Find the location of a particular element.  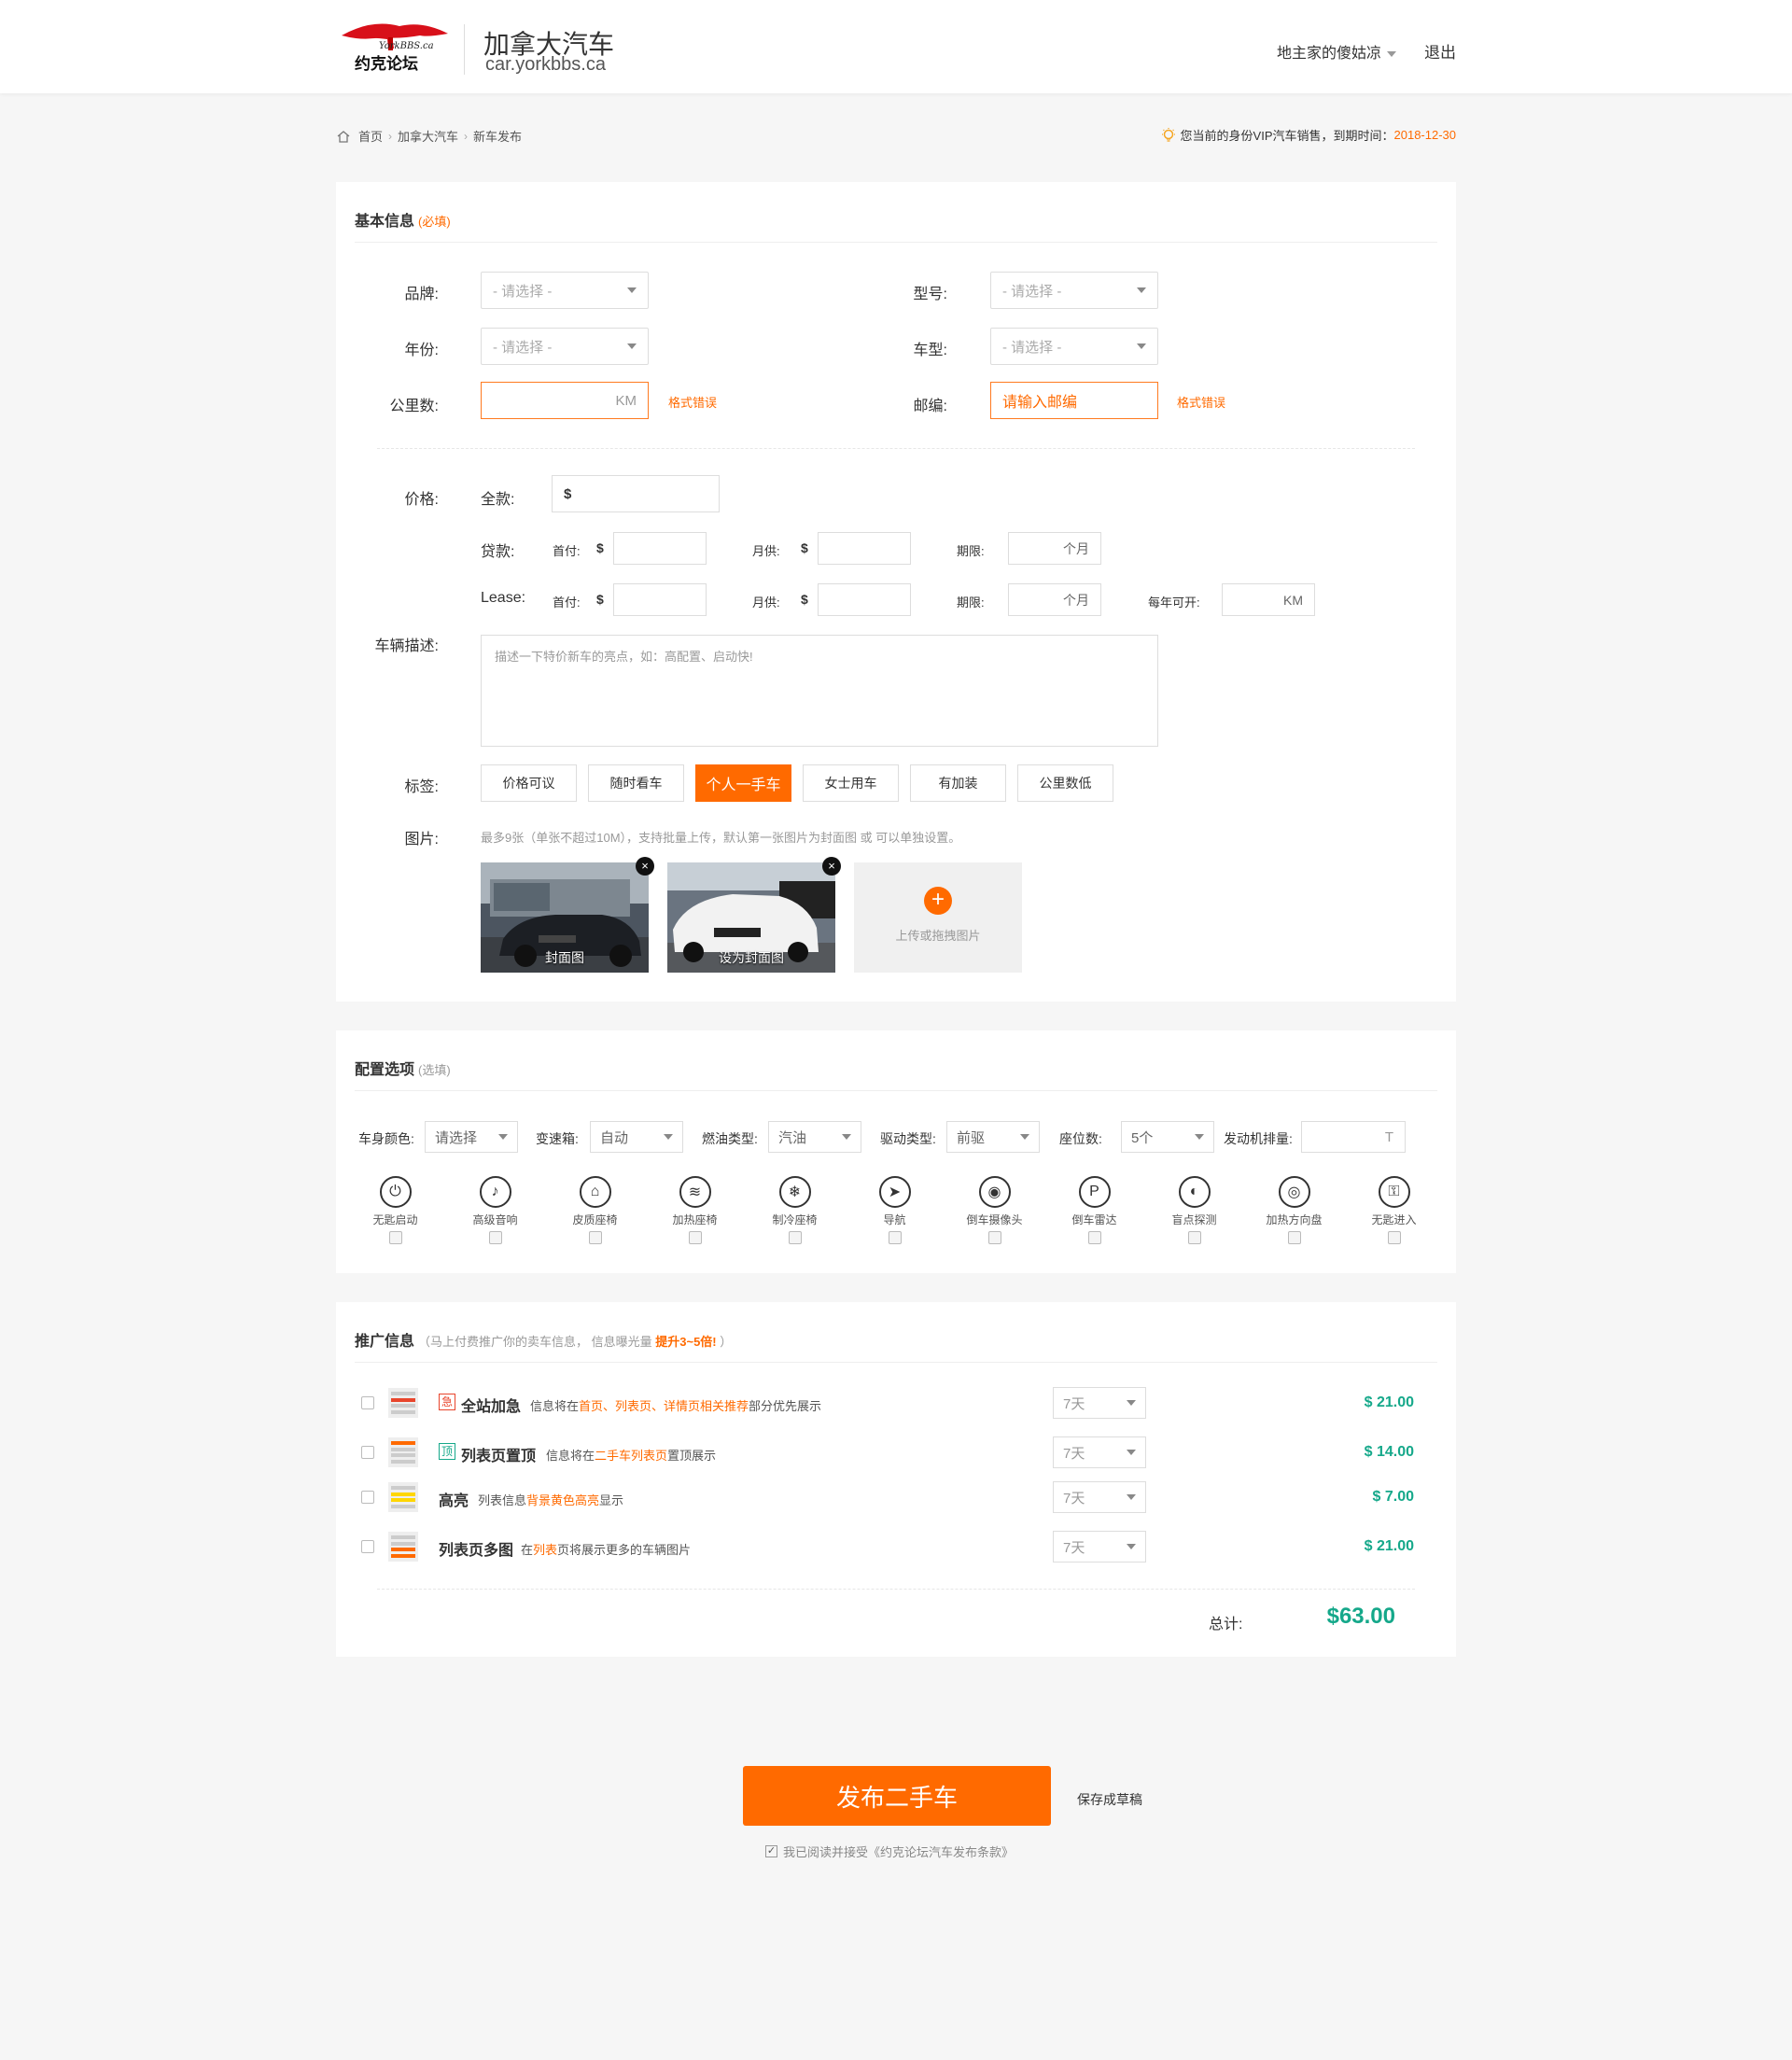

loan-down-input is located at coordinates (660, 548).